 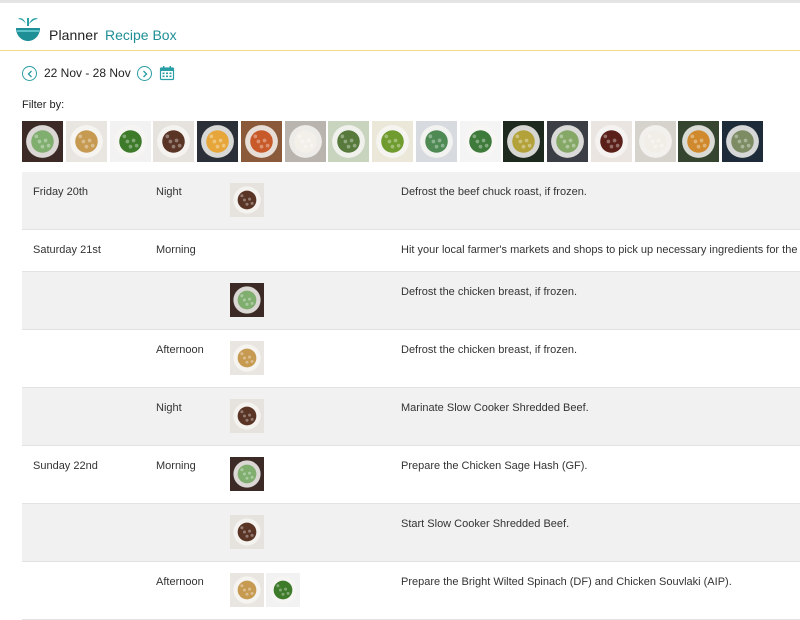 I want to click on row-task: Marinate Slow Cooker Shredded Beef., so click(x=495, y=408).